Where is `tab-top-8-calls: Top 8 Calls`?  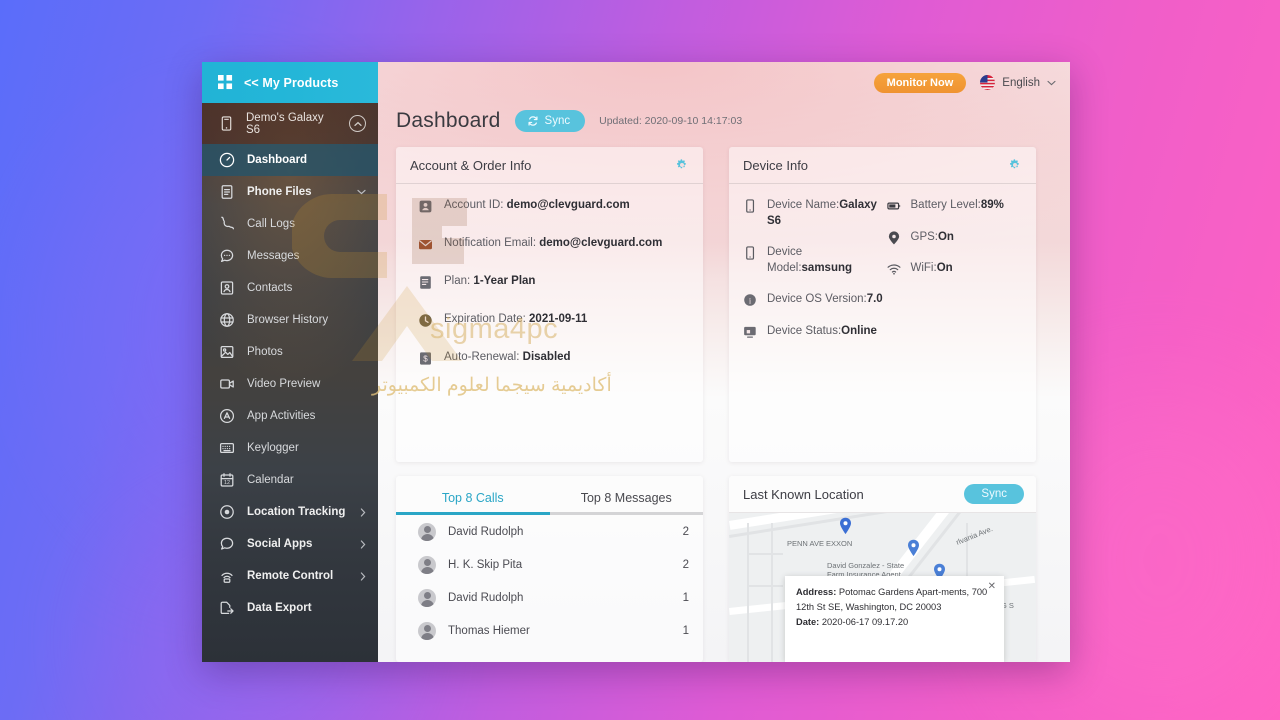
tab-top-8-calls: Top 8 Calls is located at coordinates (473, 494).